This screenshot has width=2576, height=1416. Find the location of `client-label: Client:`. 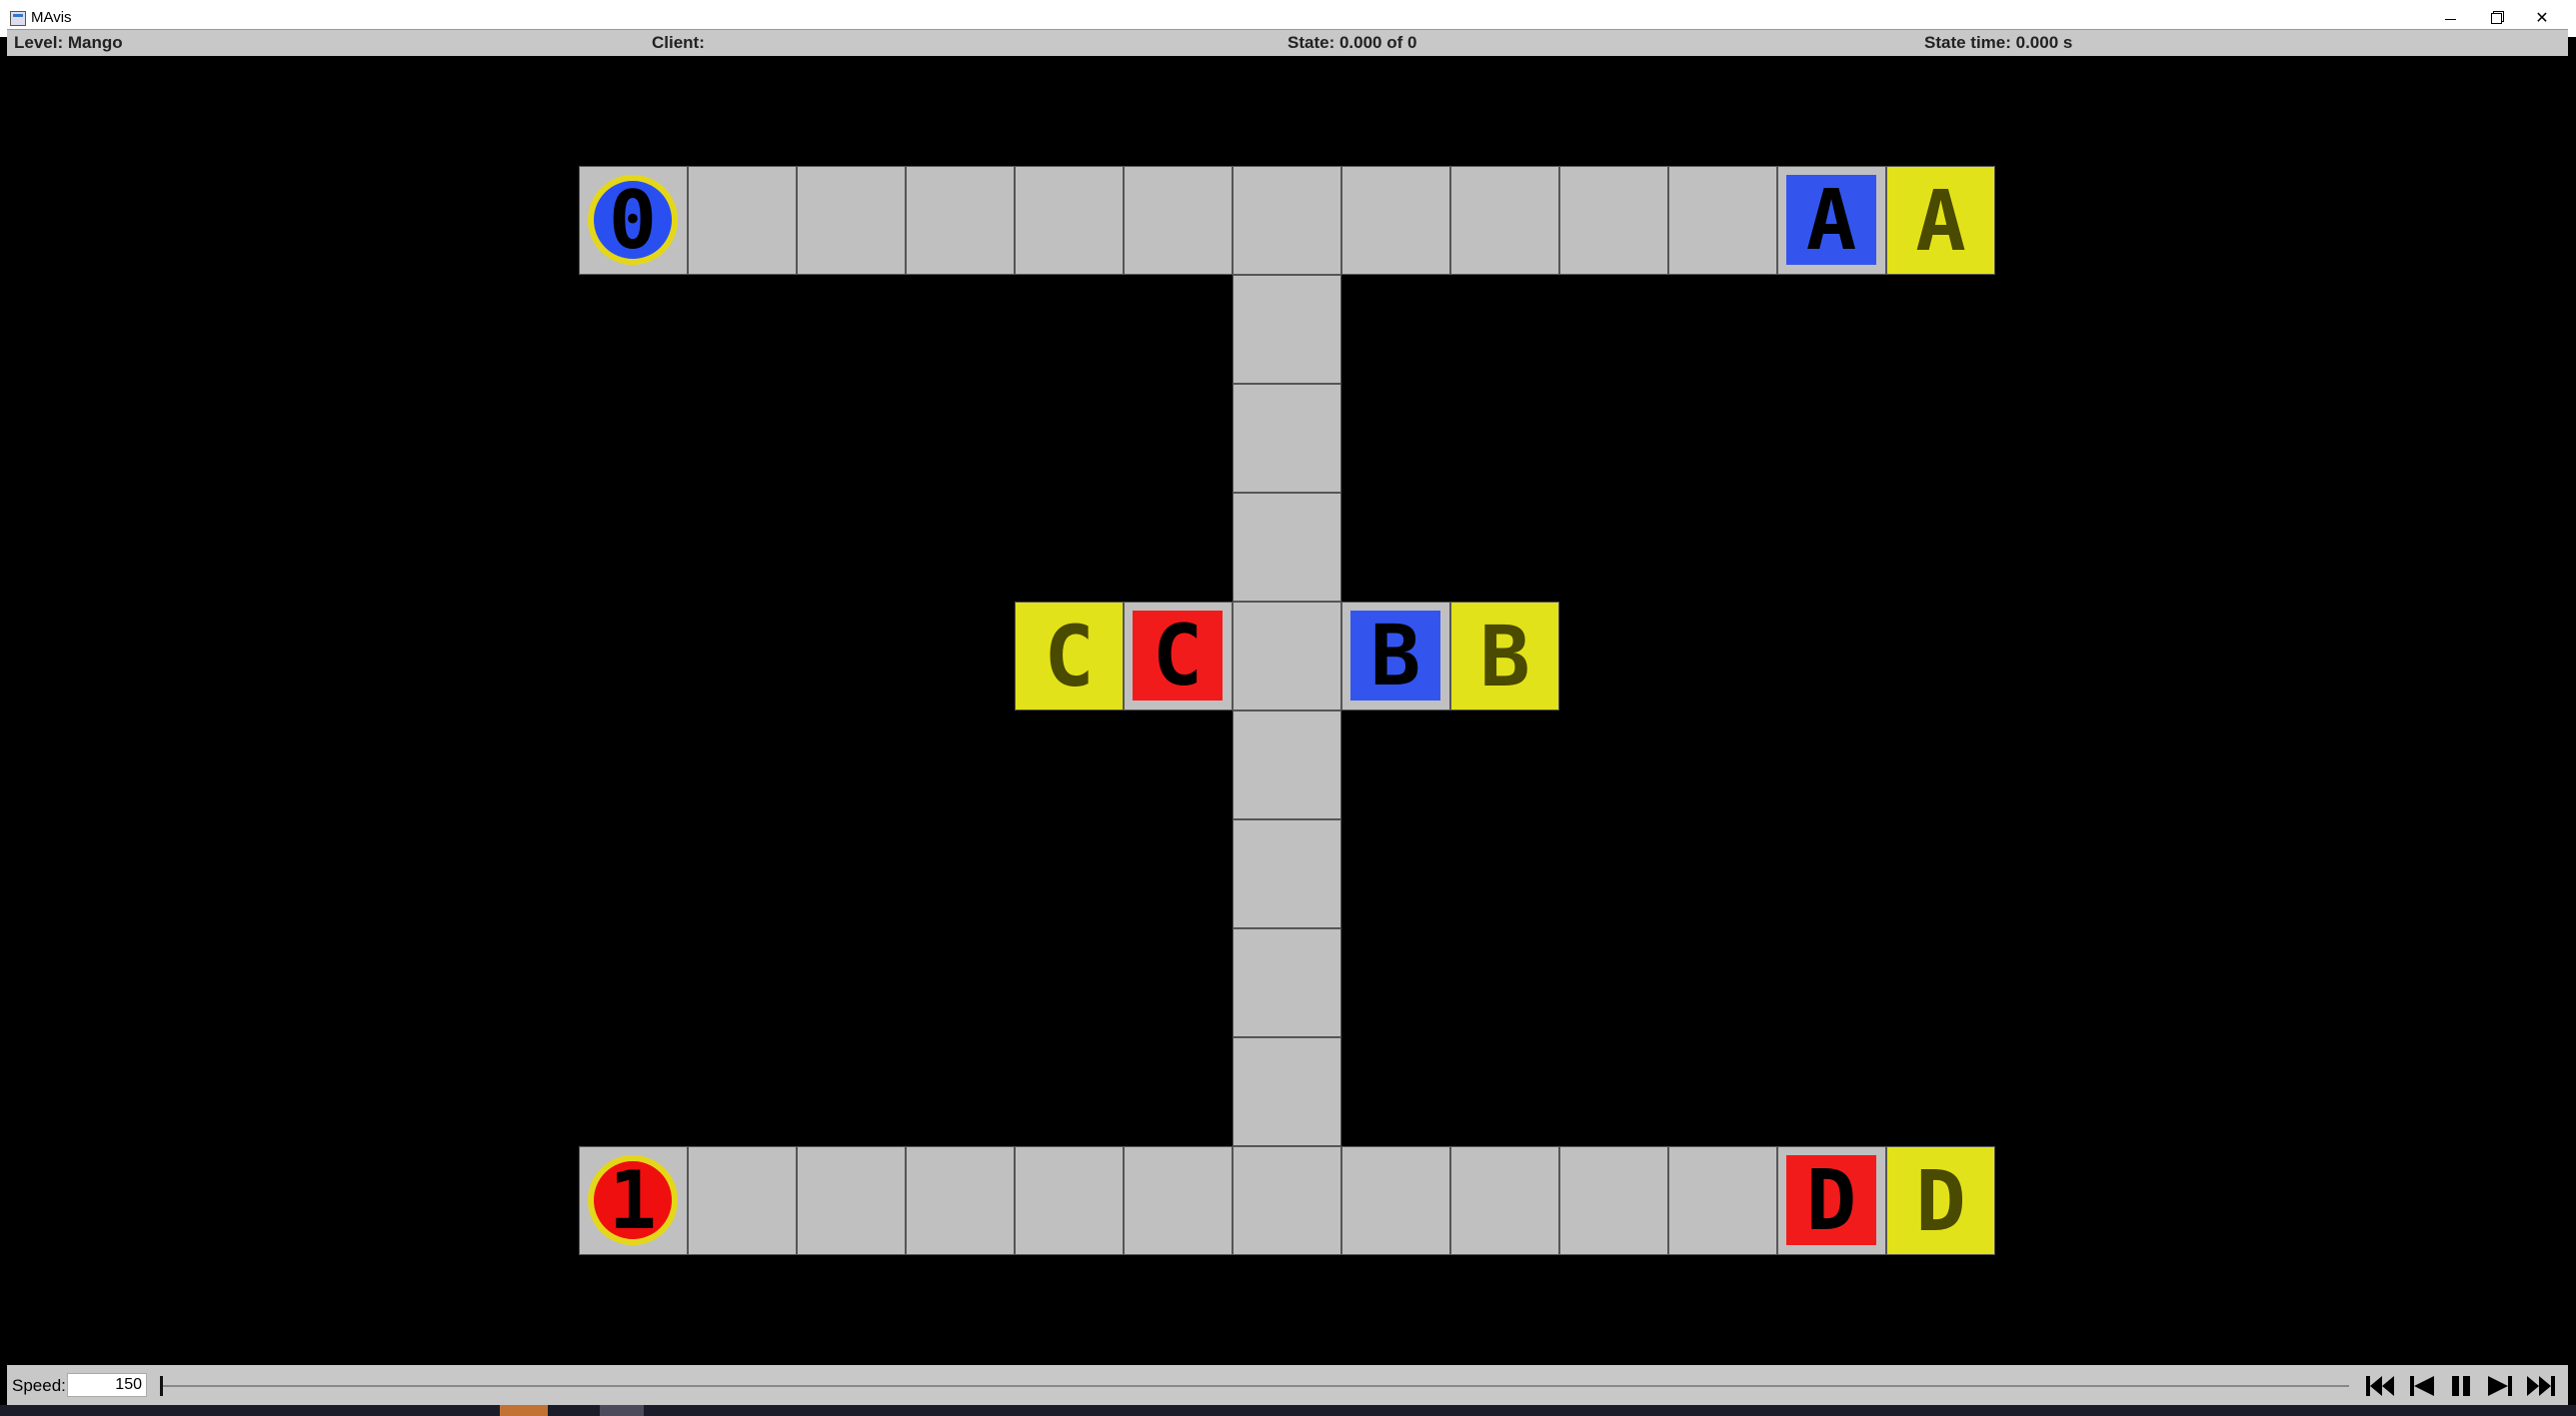

client-label: Client: is located at coordinates (678, 42).